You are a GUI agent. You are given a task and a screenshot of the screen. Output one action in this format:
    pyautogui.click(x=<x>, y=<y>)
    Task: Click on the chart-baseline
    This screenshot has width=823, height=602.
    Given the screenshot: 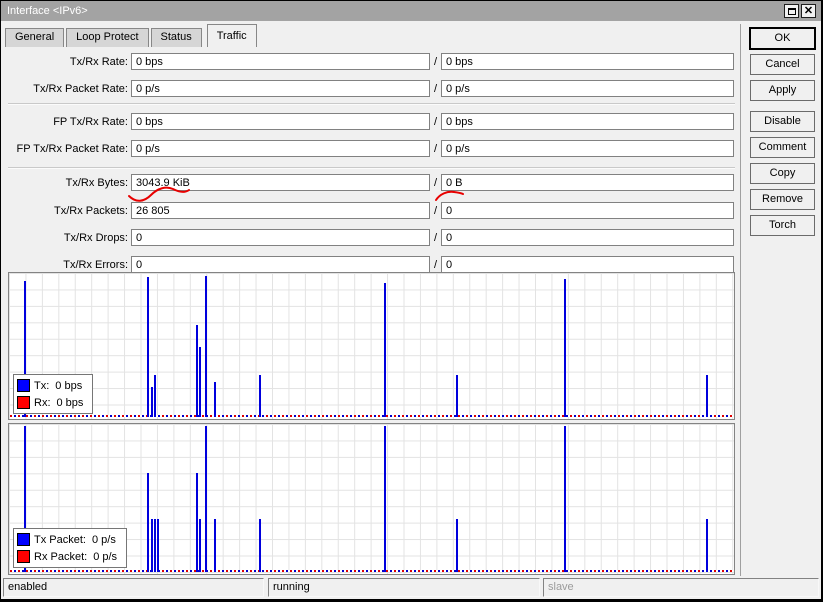 What is the action you would take?
    pyautogui.click(x=371, y=416)
    